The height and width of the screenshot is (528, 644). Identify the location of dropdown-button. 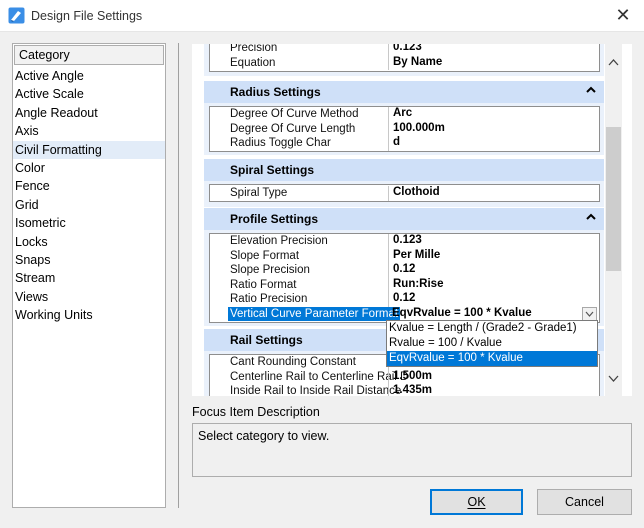
(589, 313).